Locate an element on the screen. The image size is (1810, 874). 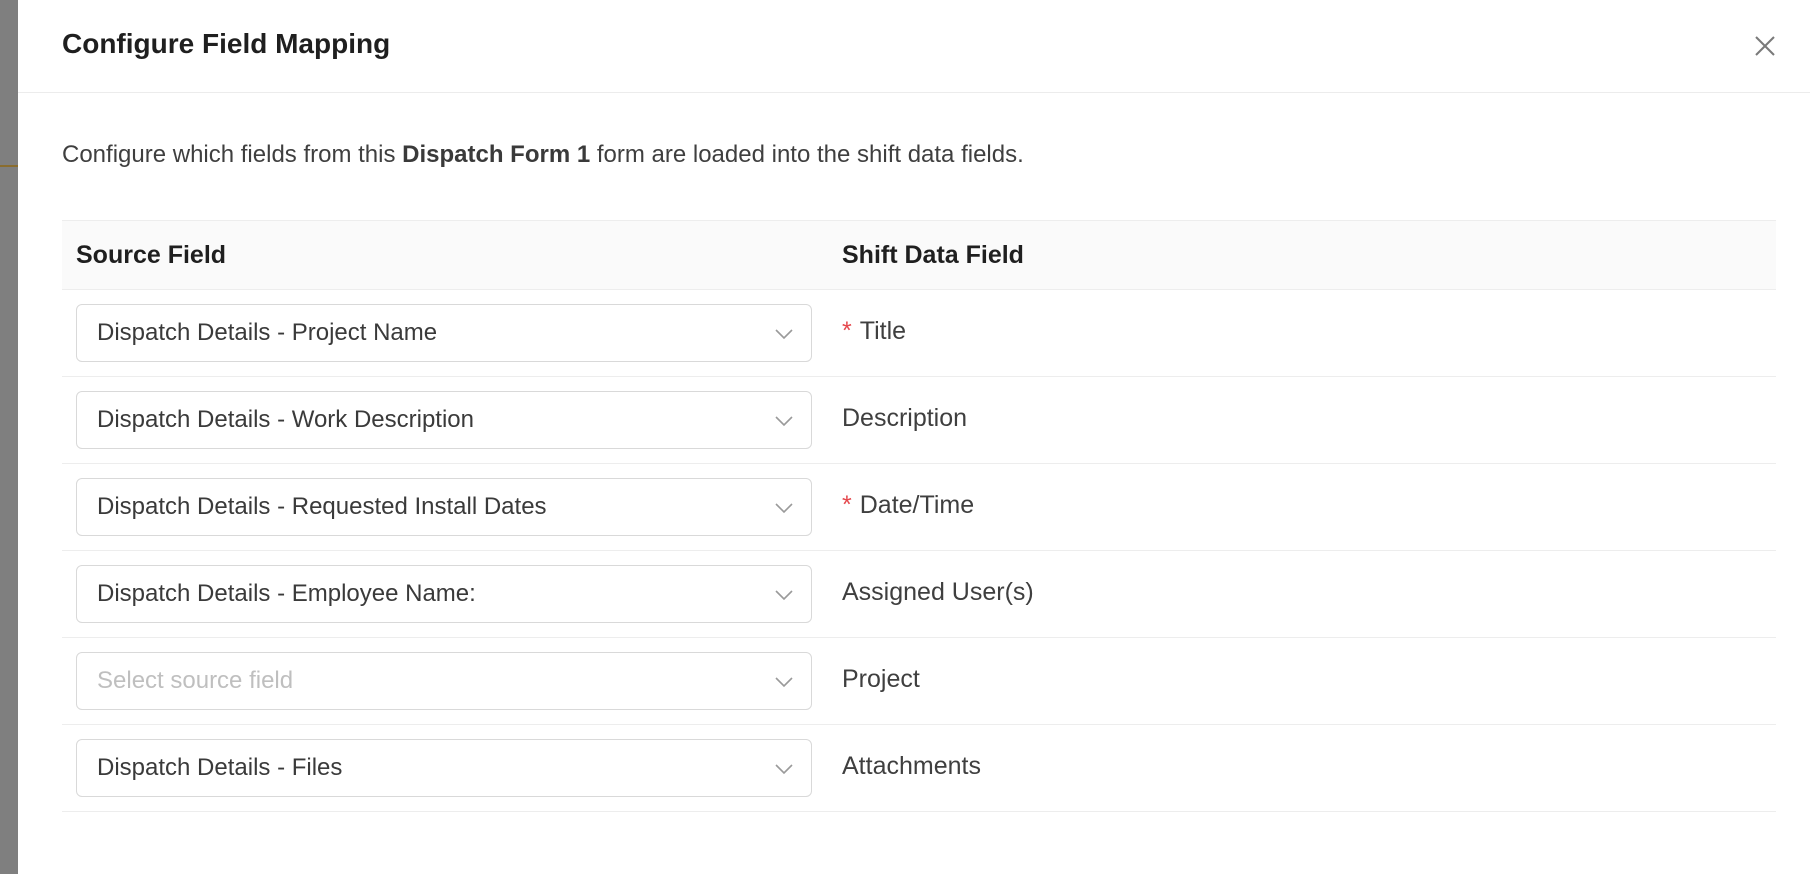
target-field-label: Attachments is located at coordinates (911, 766).